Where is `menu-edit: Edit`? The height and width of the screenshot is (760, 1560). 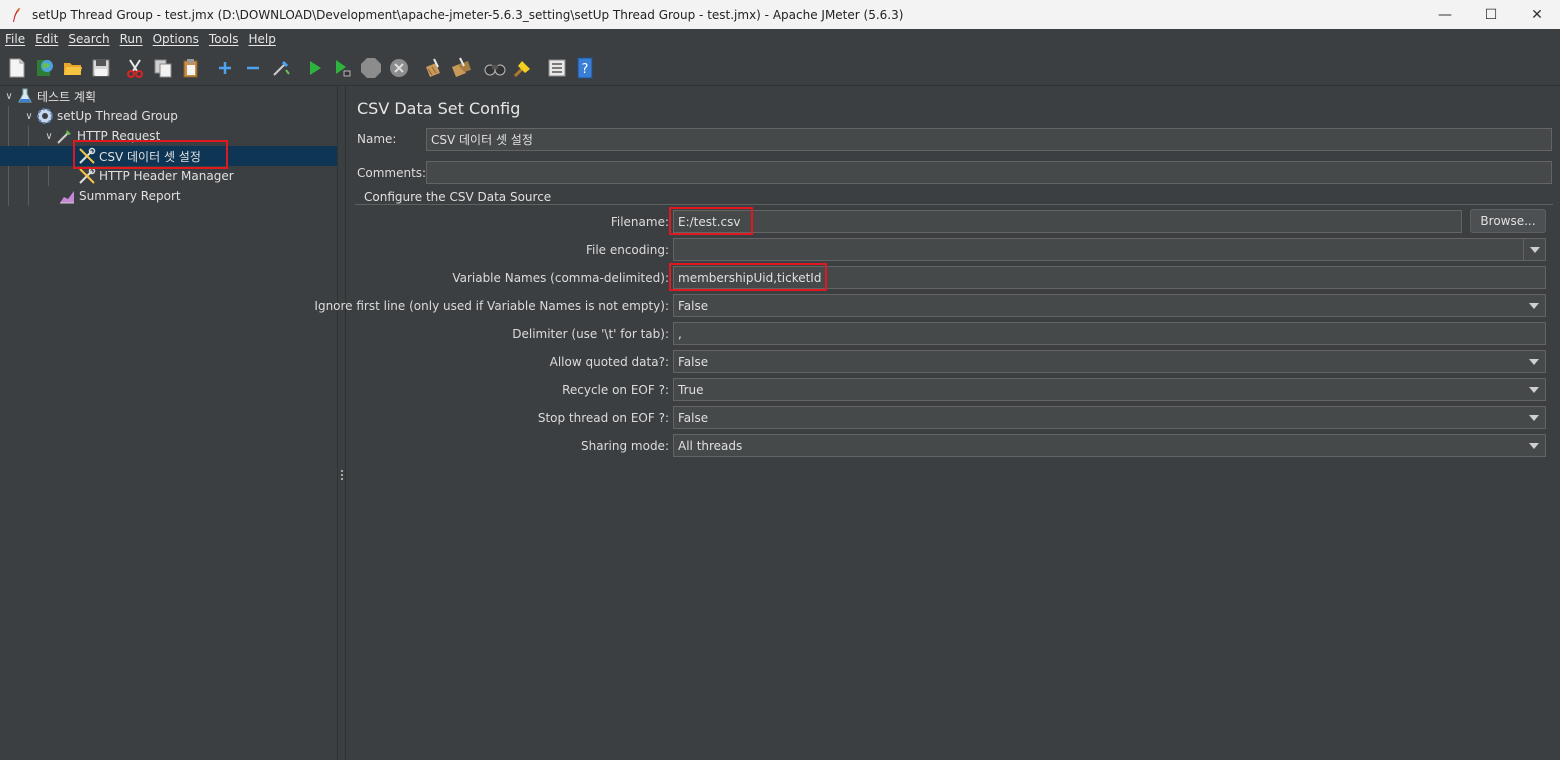 menu-edit: Edit is located at coordinates (46, 39).